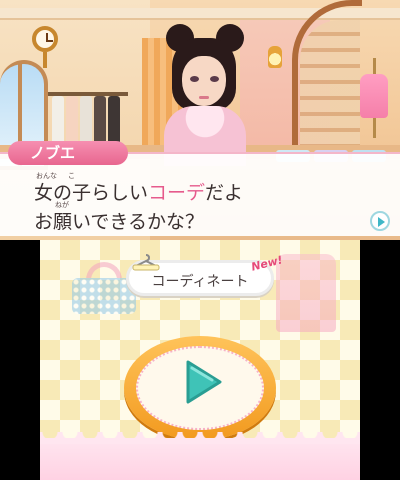  What do you see at coordinates (119, 222) in the screenshot?
I see `dialogue-line-2: お願いできるかな？` at bounding box center [119, 222].